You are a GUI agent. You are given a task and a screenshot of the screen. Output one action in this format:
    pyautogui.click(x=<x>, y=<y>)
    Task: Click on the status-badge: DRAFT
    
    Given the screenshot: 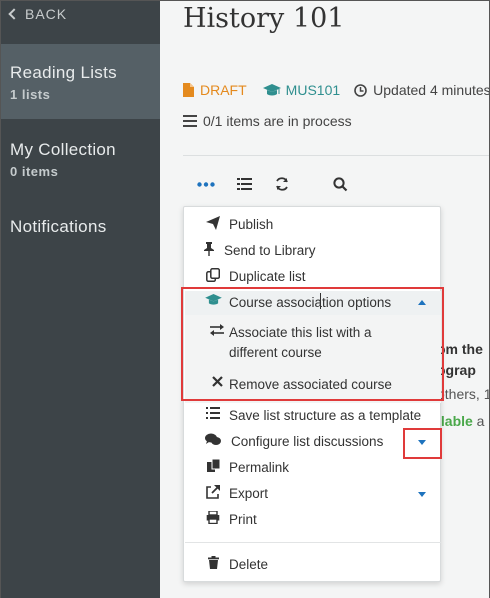 What is the action you would take?
    pyautogui.click(x=215, y=90)
    